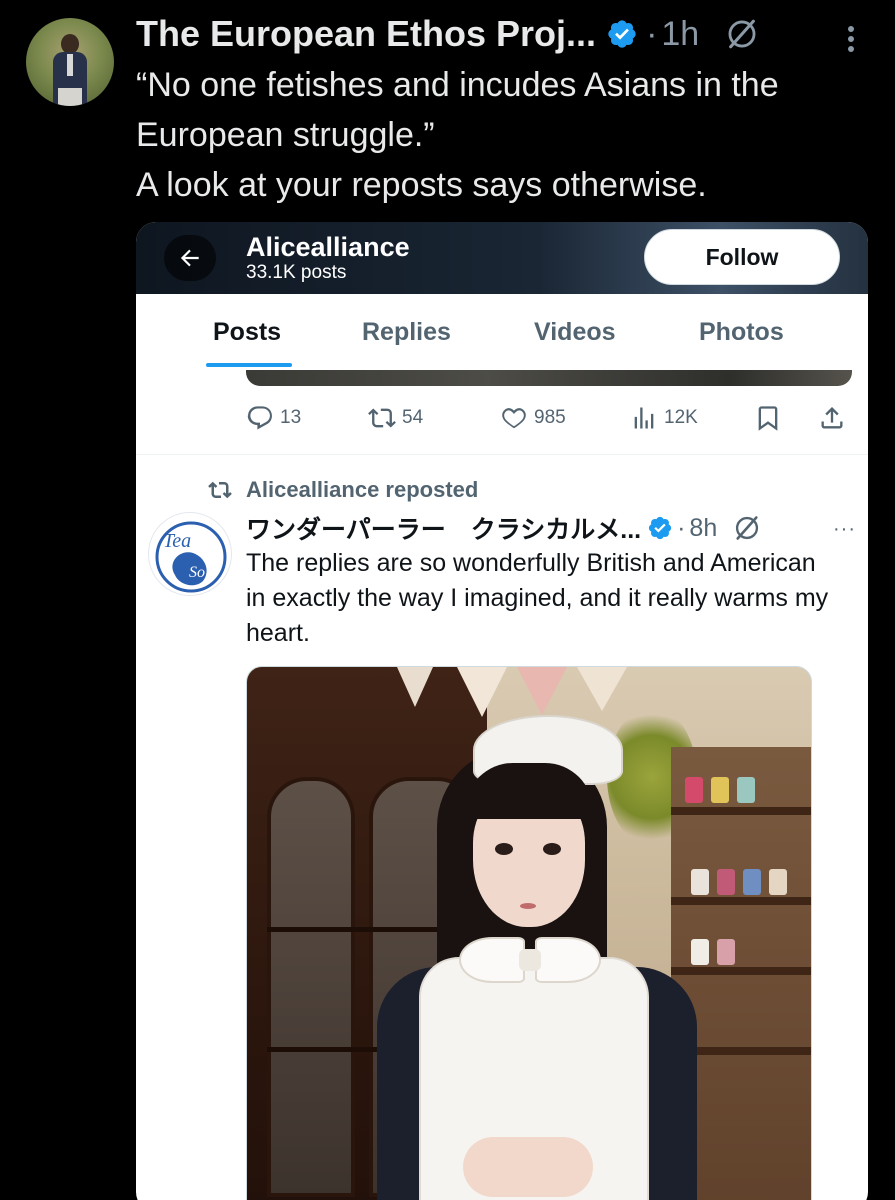 The height and width of the screenshot is (1200, 895). Describe the element at coordinates (680, 34) in the screenshot. I see `post-time: 1h` at that location.